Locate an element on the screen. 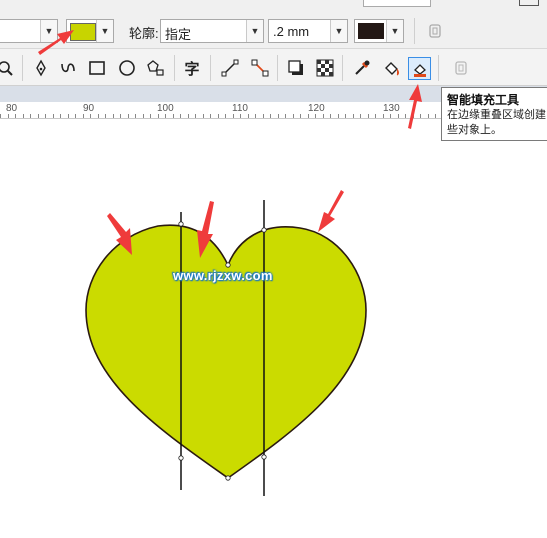 This screenshot has height=538, width=547. interactive-fill-tool-icon is located at coordinates (392, 69).